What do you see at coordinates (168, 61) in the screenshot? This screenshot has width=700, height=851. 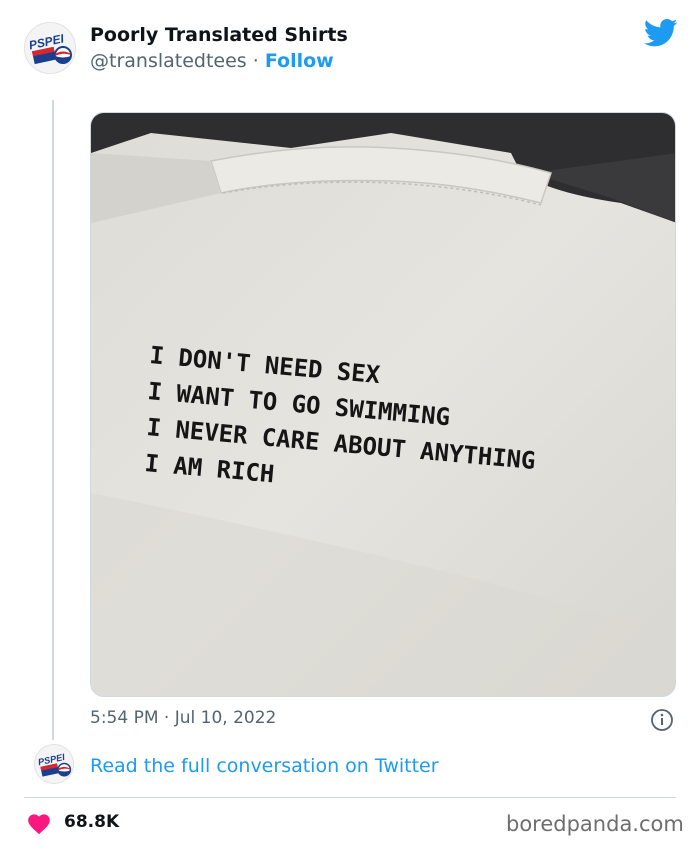 I see `handle: @translatedtees` at bounding box center [168, 61].